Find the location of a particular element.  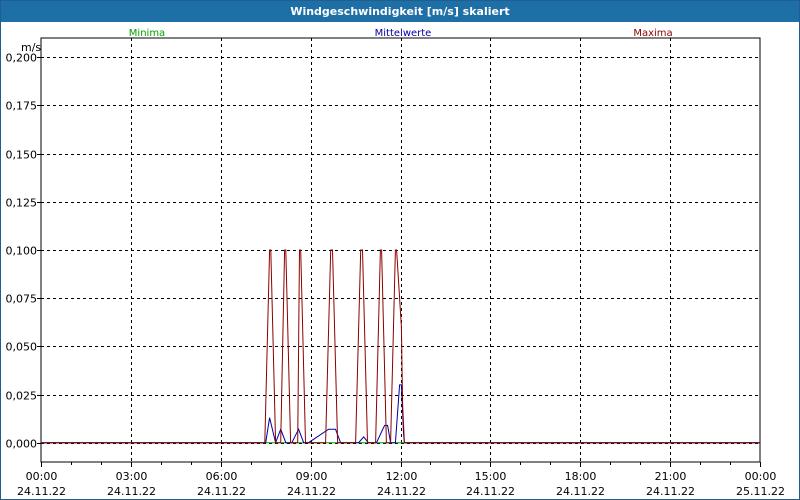

x-tick-time: 12:00 is located at coordinates (402, 476).